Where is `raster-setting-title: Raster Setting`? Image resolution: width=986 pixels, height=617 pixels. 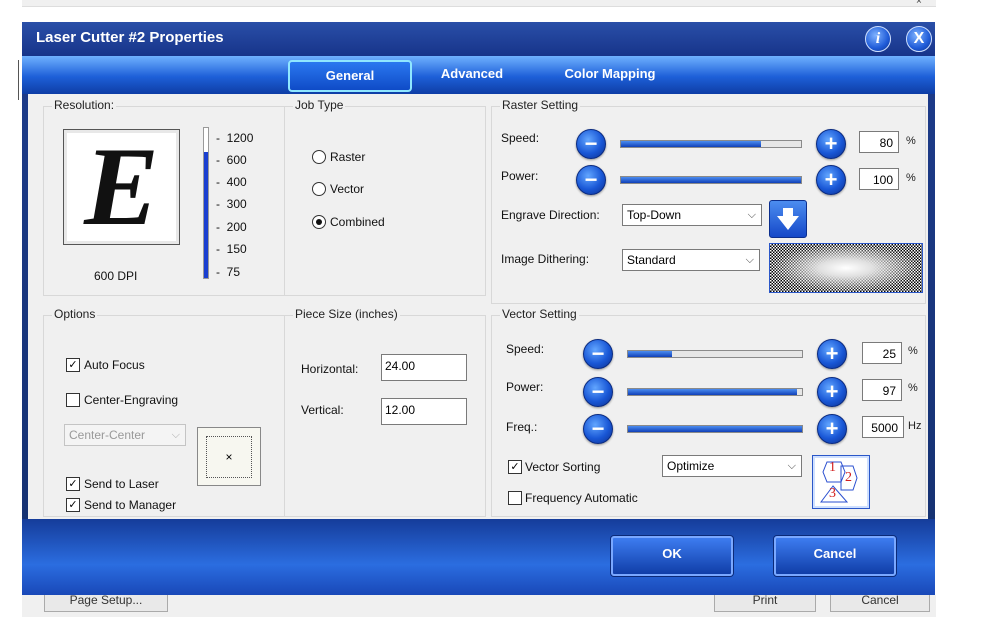 raster-setting-title: Raster Setting is located at coordinates (540, 105).